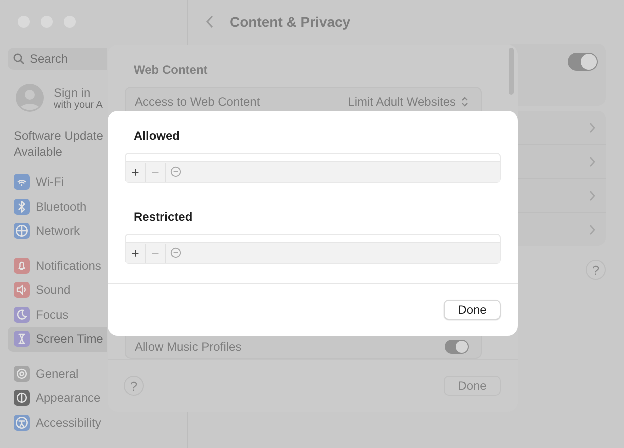 The image size is (624, 448). What do you see at coordinates (57, 339) in the screenshot?
I see `sidebar-item: Screen Time` at bounding box center [57, 339].